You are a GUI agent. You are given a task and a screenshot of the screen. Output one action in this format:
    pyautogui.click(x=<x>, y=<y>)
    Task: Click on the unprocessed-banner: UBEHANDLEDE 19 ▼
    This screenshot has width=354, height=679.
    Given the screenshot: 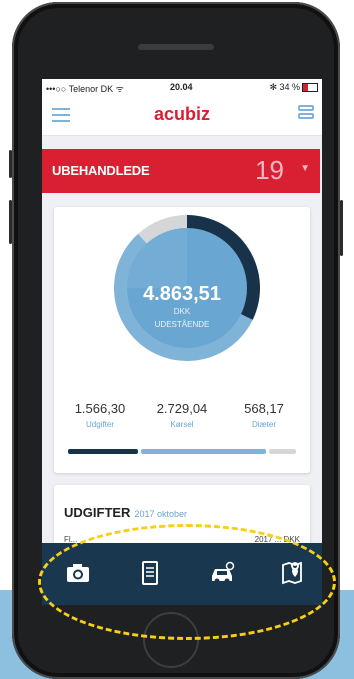 What is the action you would take?
    pyautogui.click(x=181, y=171)
    